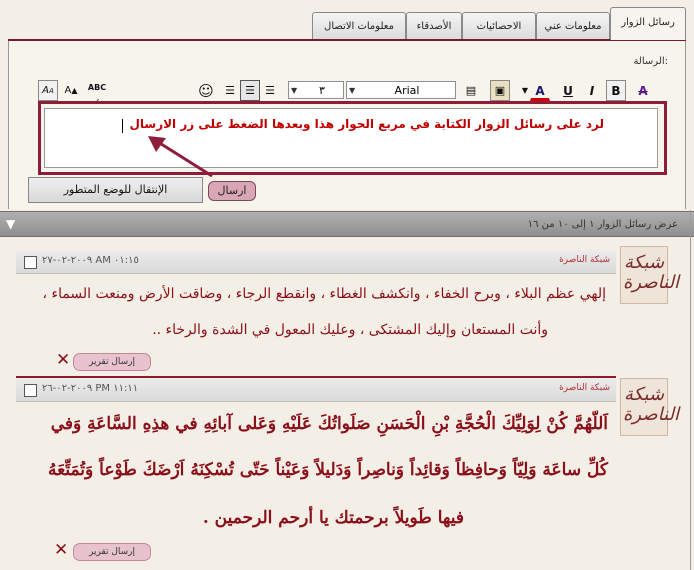  Describe the element at coordinates (10, 224) in the screenshot. I see `collapse-icon: ▼` at that location.